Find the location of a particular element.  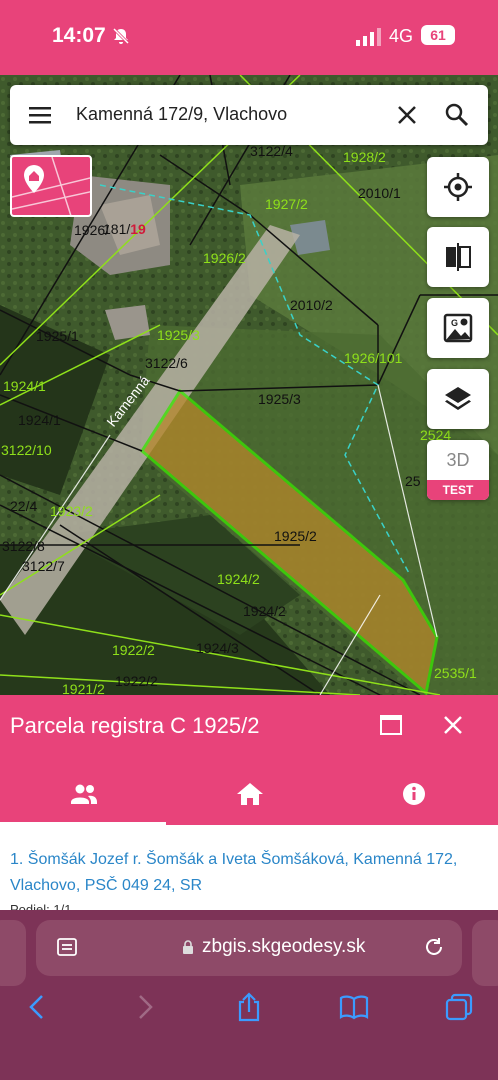

battery-icon: 61 is located at coordinates (438, 35).